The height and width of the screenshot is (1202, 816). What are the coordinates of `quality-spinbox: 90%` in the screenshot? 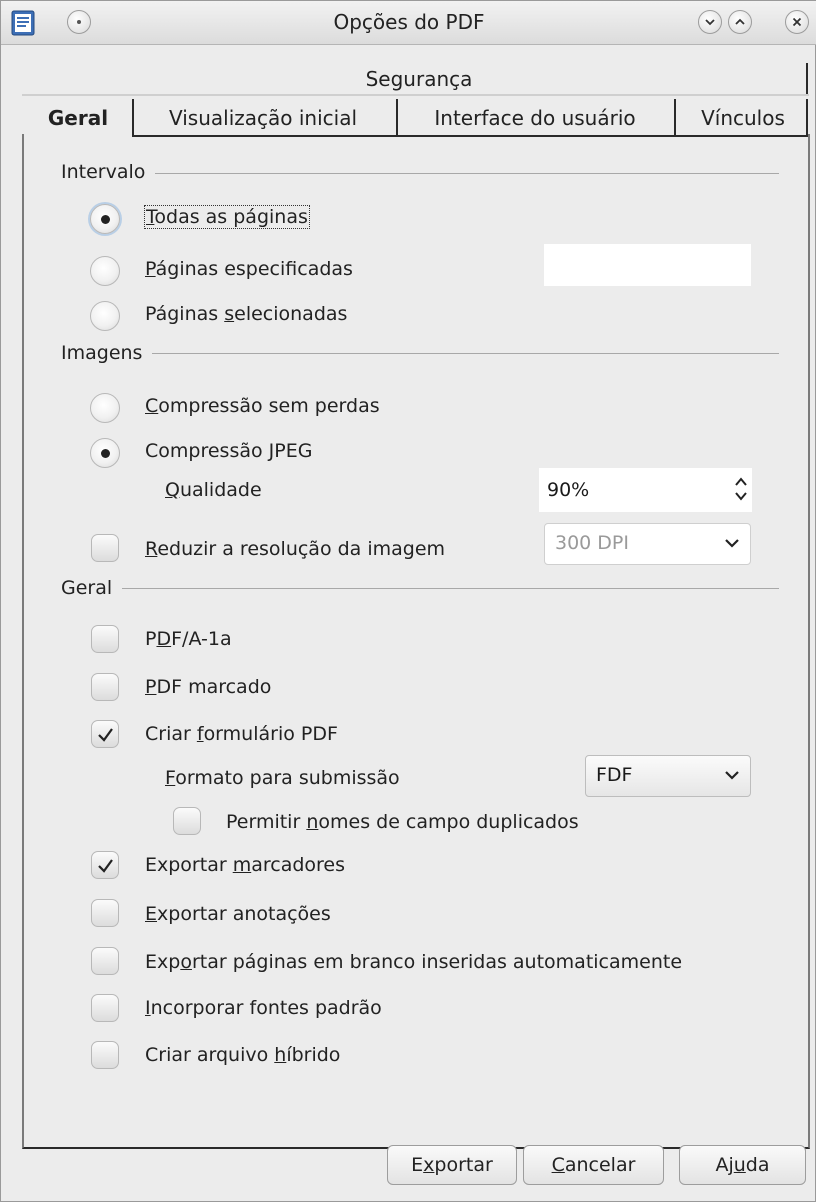 It's located at (645, 490).